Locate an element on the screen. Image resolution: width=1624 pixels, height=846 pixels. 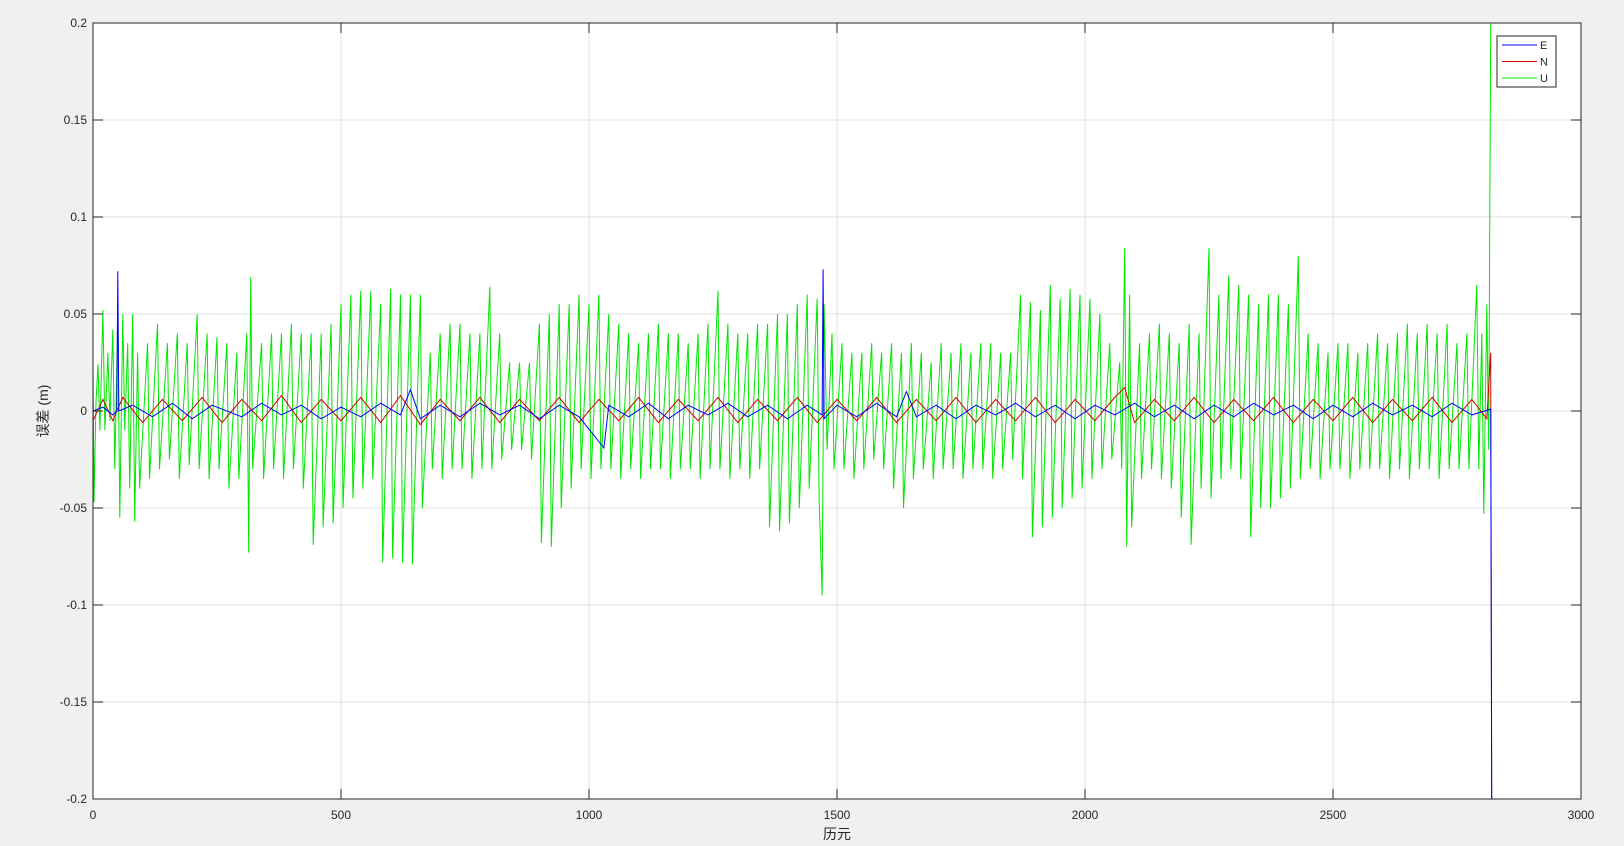
y-tick-label: -0.15 is located at coordinates (74, 702).